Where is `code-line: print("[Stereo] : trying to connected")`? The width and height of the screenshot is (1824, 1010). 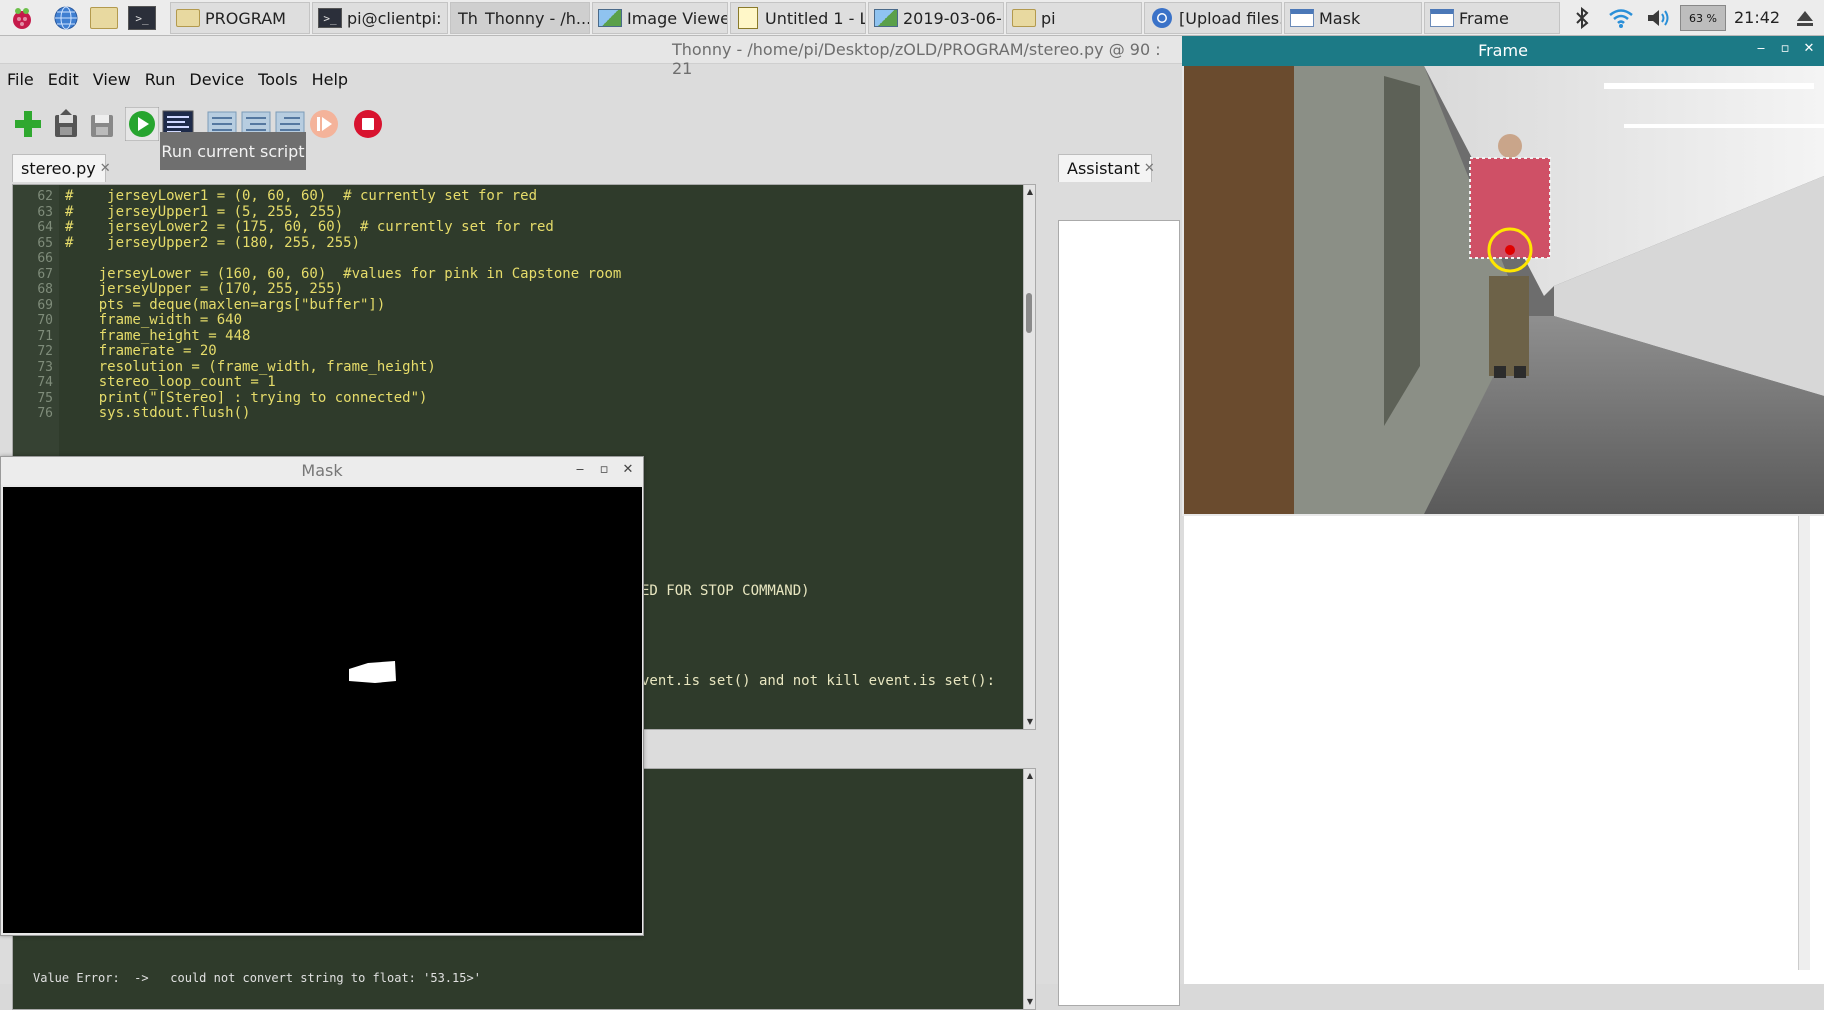 code-line: print("[Stereo] : trying to connected") is located at coordinates (246, 397).